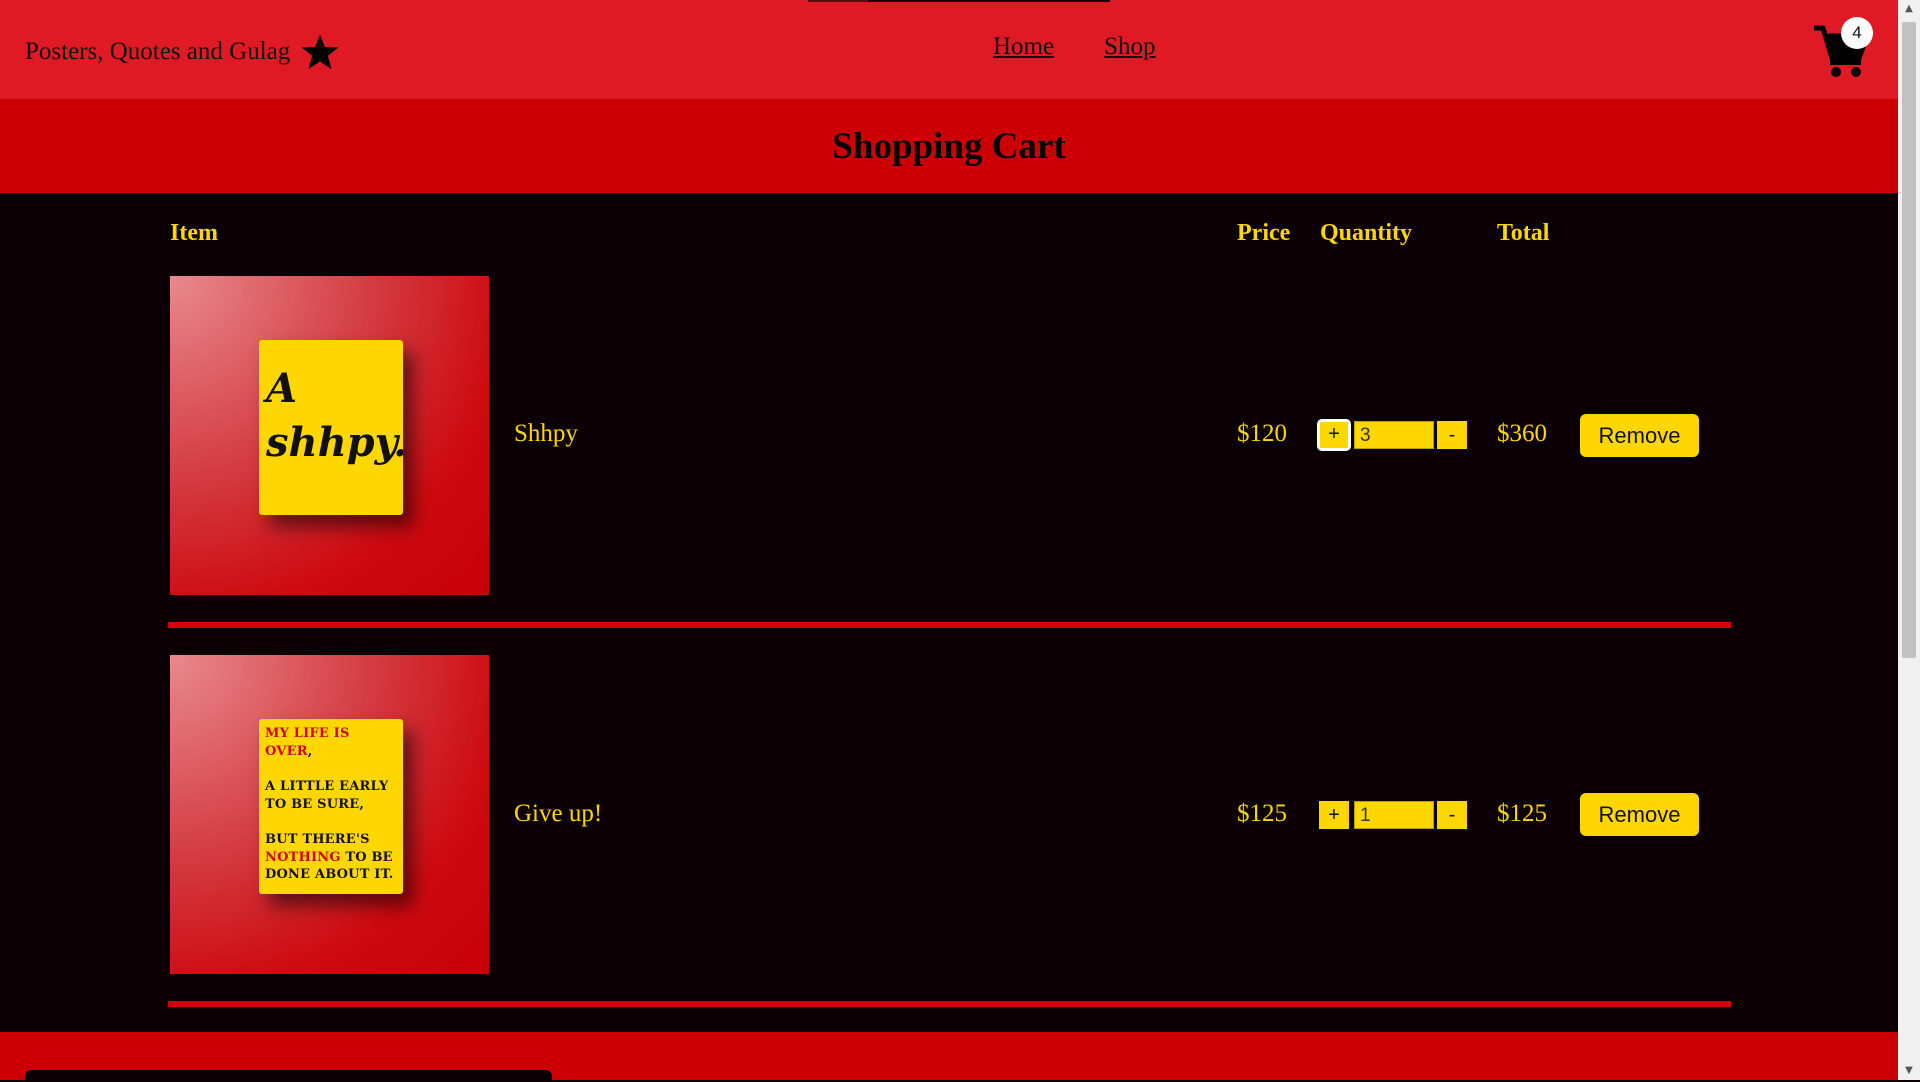 The height and width of the screenshot is (1082, 1920). What do you see at coordinates (286, 751) in the screenshot?
I see `poster-text-line: OVER` at bounding box center [286, 751].